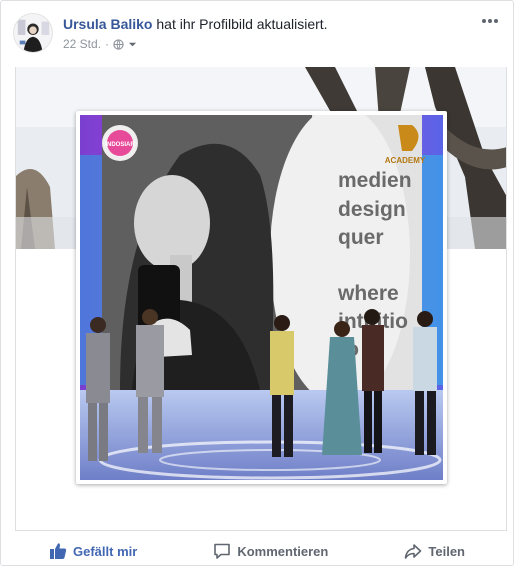 The width and height of the screenshot is (514, 566). Describe the element at coordinates (118, 44) in the screenshot. I see `globe-icon` at that location.